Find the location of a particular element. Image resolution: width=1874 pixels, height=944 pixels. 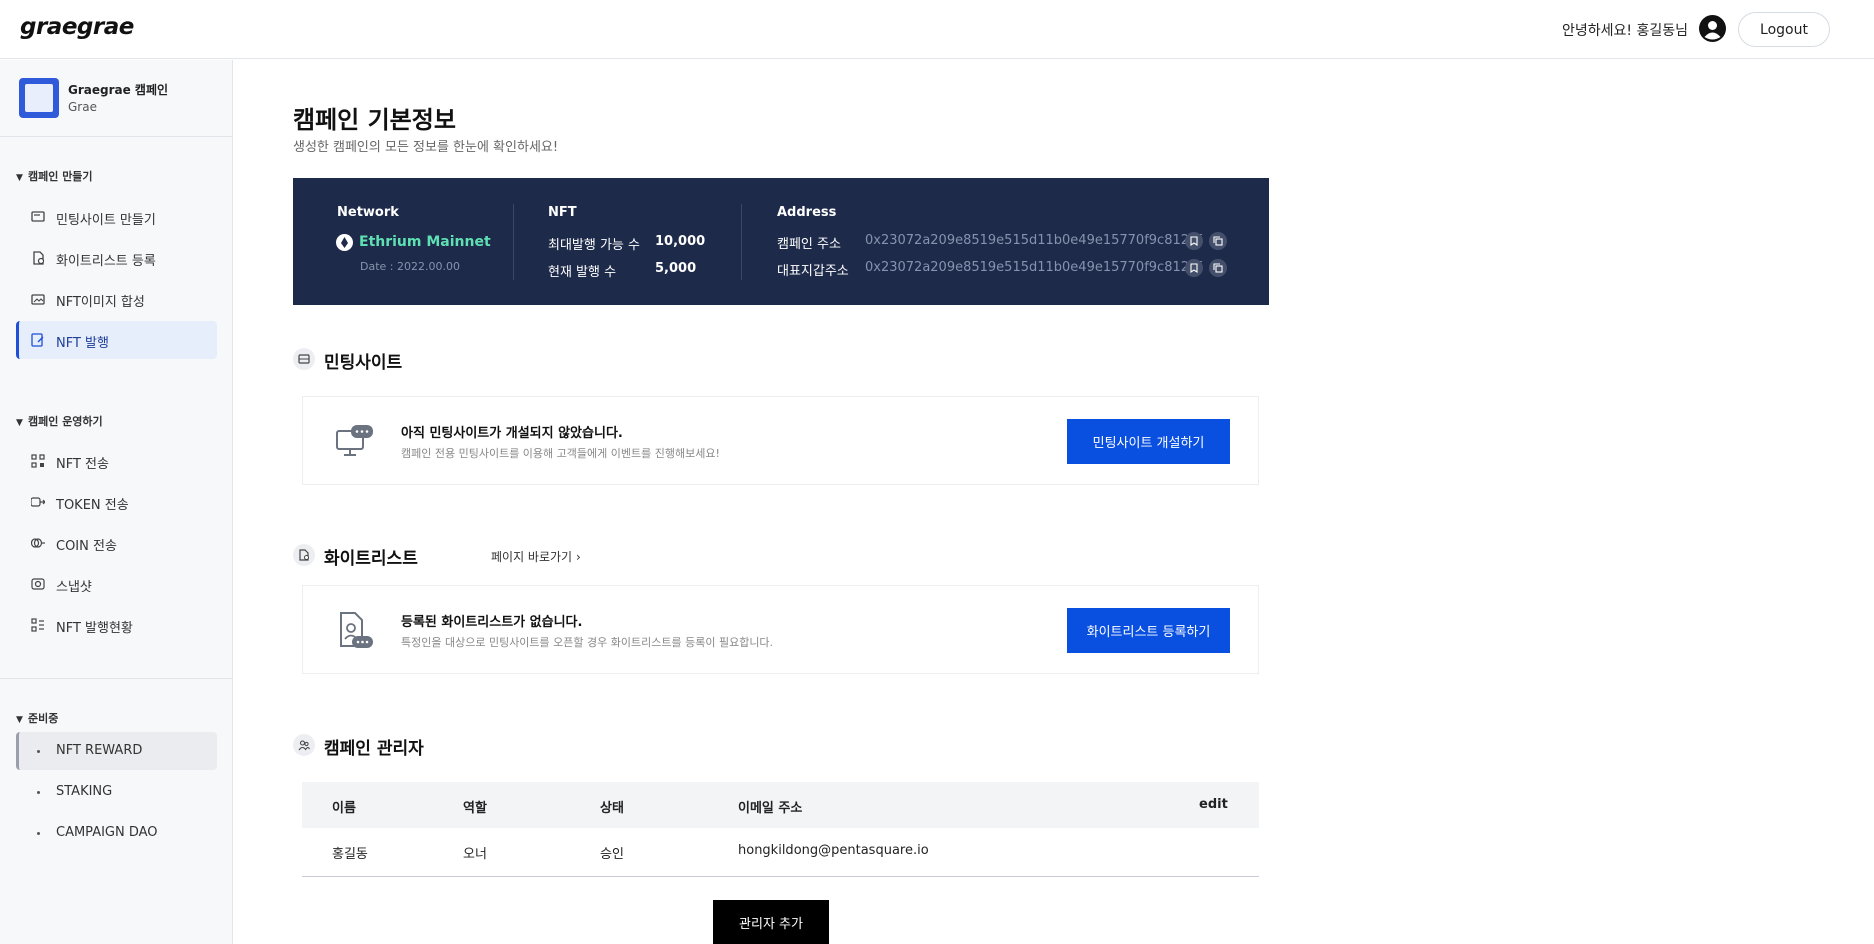

admin-name: 홍길동 is located at coordinates (350, 854).